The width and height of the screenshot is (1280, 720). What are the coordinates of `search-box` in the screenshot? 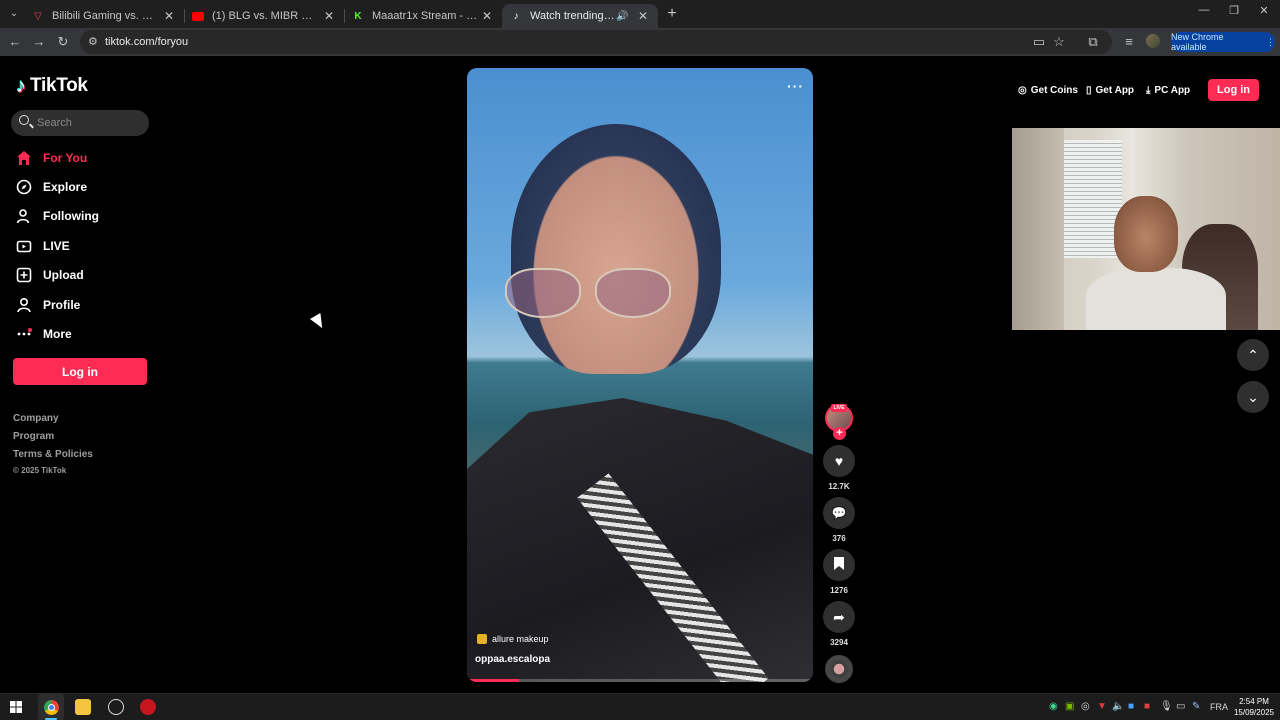 It's located at (80, 123).